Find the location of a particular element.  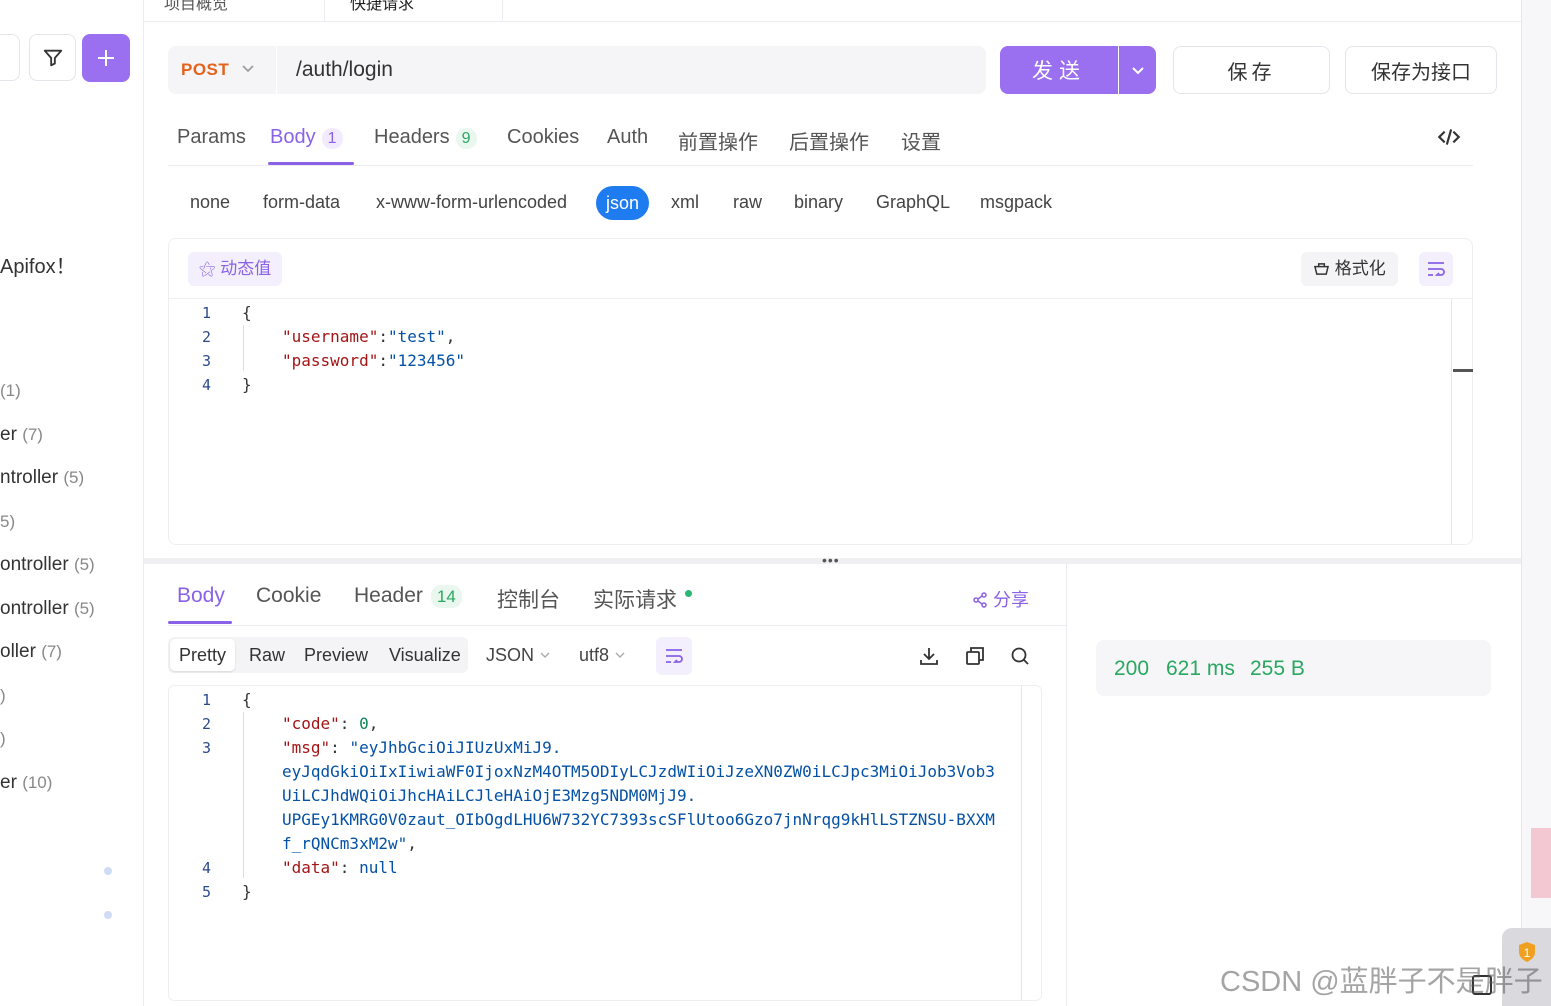

body-type-binary: binary is located at coordinates (818, 202).